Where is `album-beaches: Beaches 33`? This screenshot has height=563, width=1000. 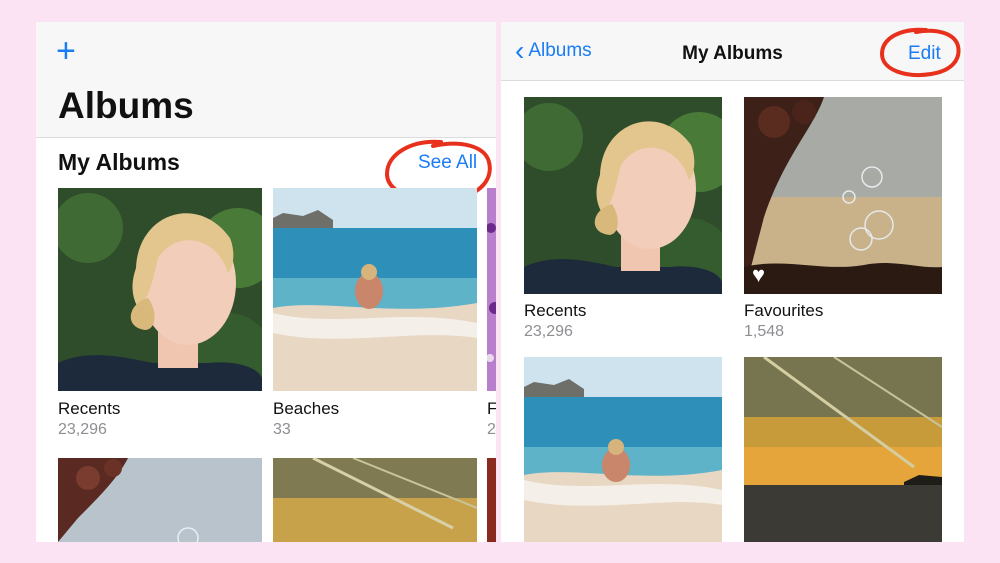 album-beaches: Beaches 33 is located at coordinates (375, 318).